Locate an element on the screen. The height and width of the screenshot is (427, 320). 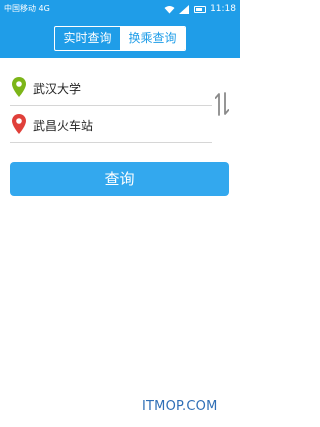
tab-transfer-query: 换乘查询 is located at coordinates (152, 38).